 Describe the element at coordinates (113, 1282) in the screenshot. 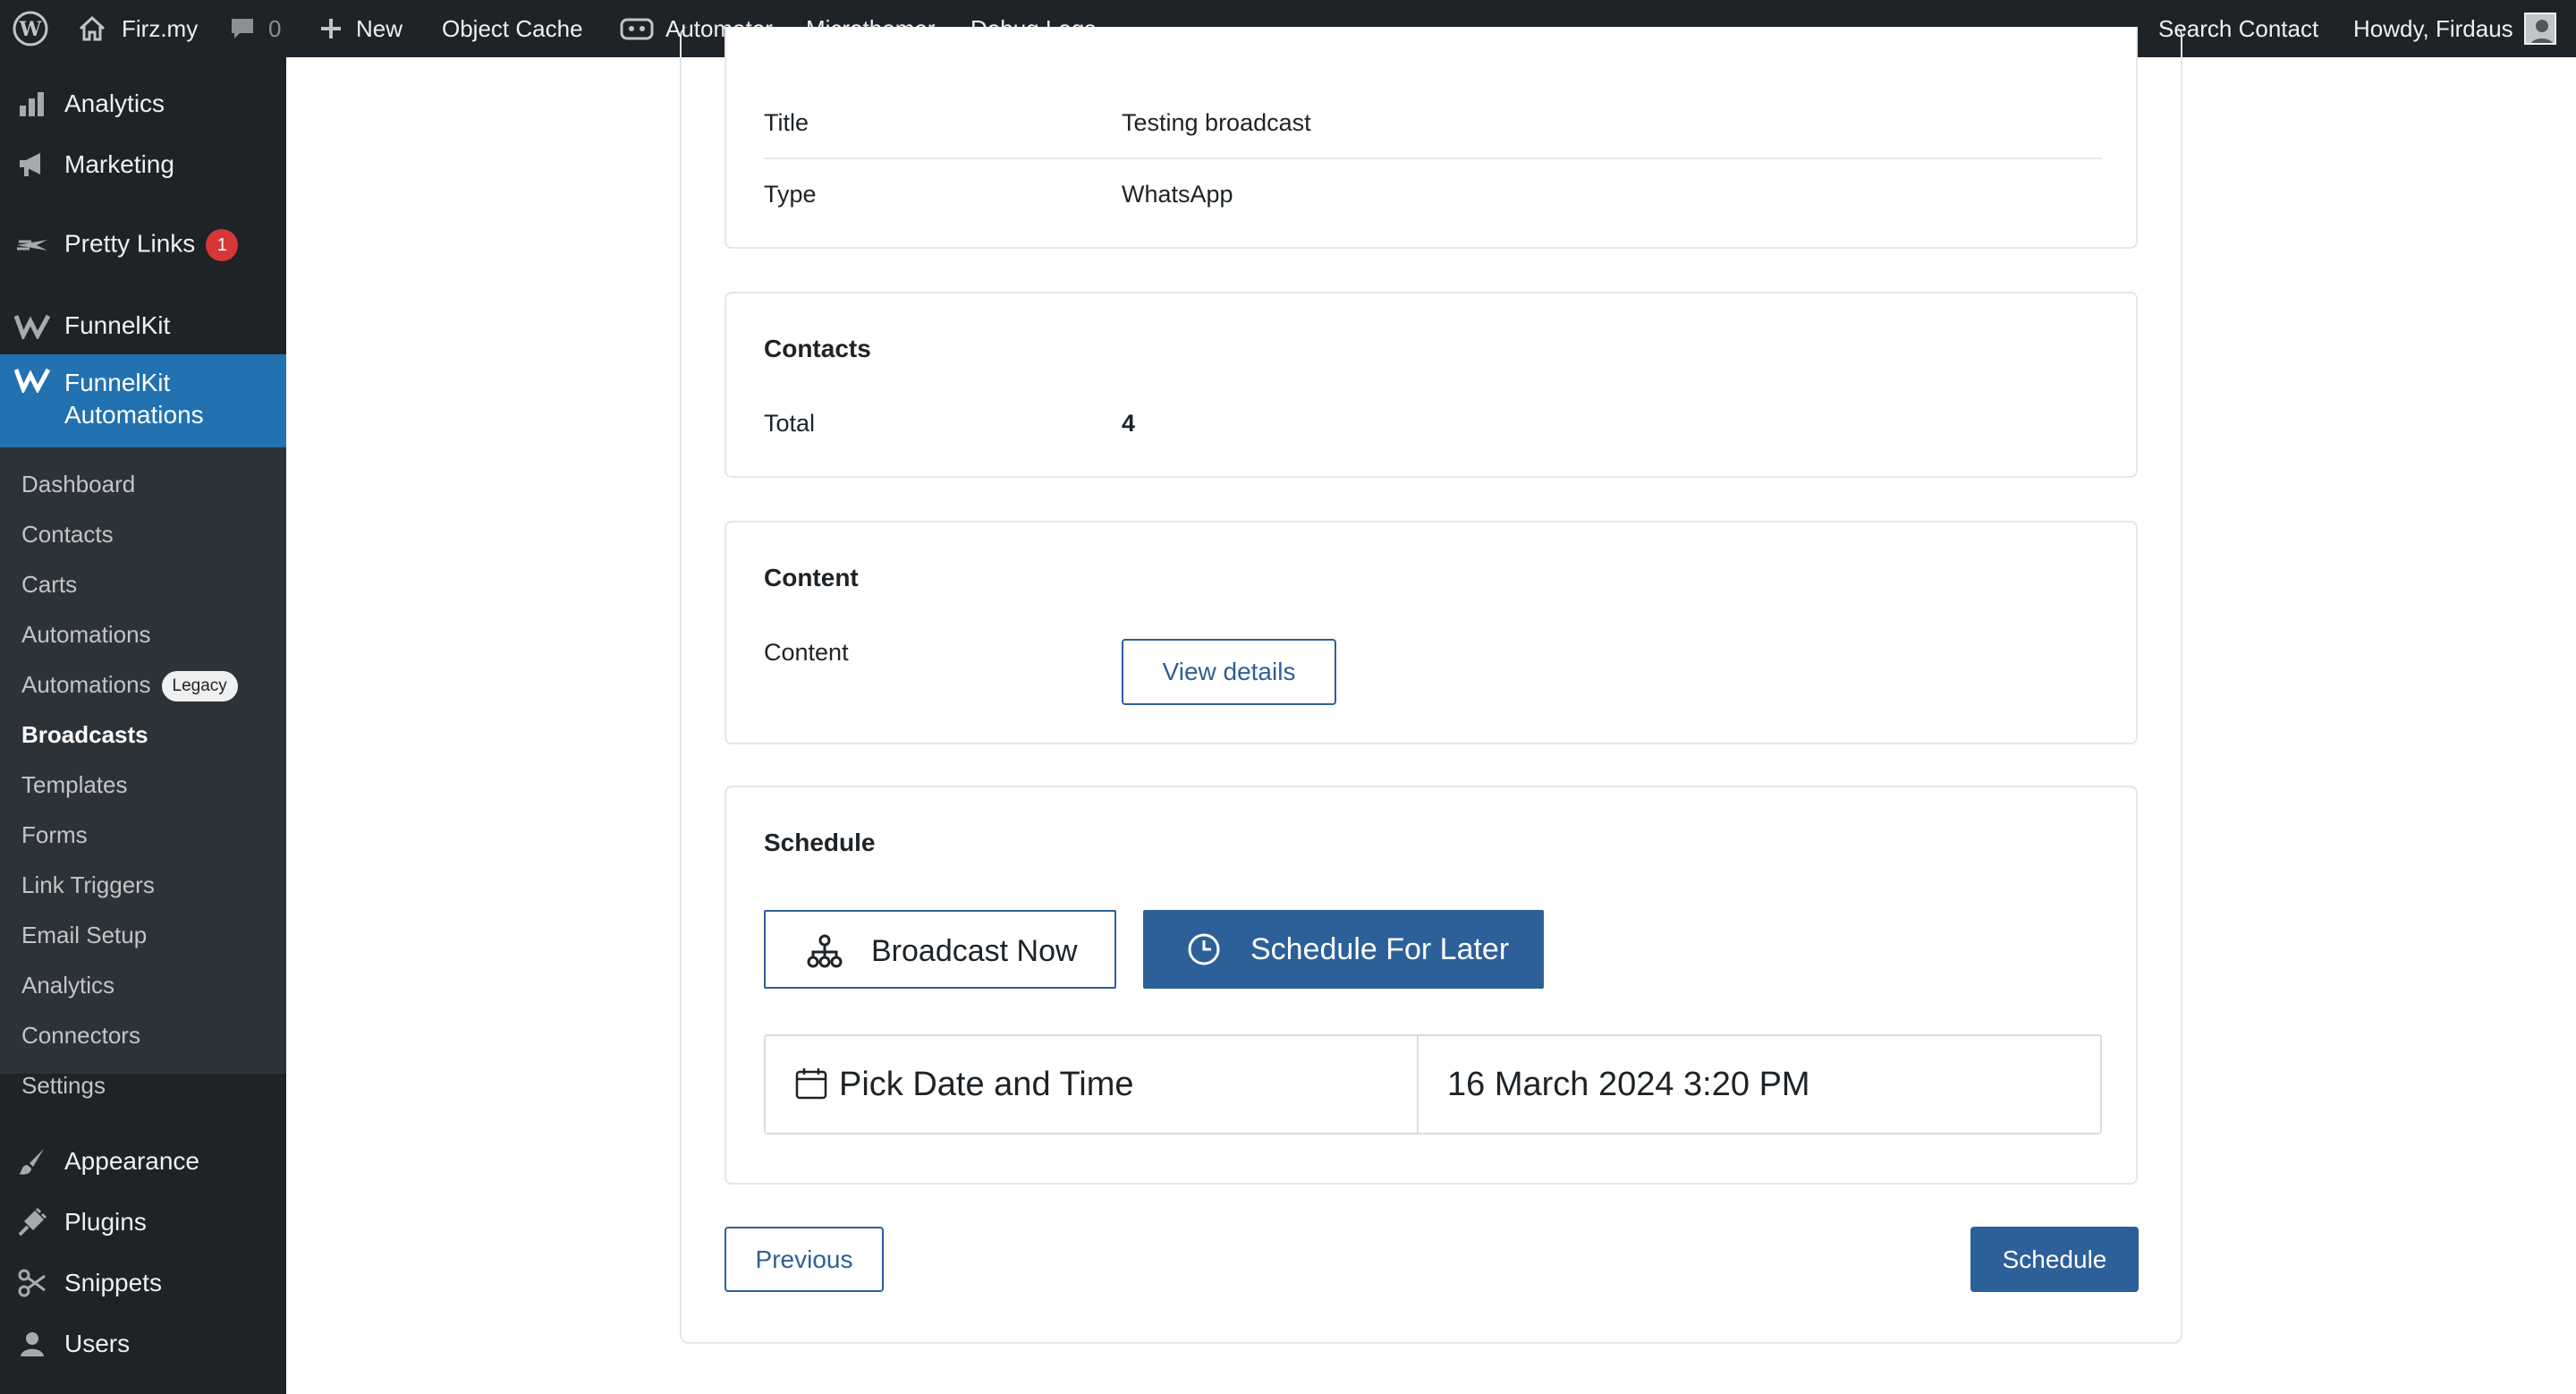

I see `menu-label: Snippets` at that location.